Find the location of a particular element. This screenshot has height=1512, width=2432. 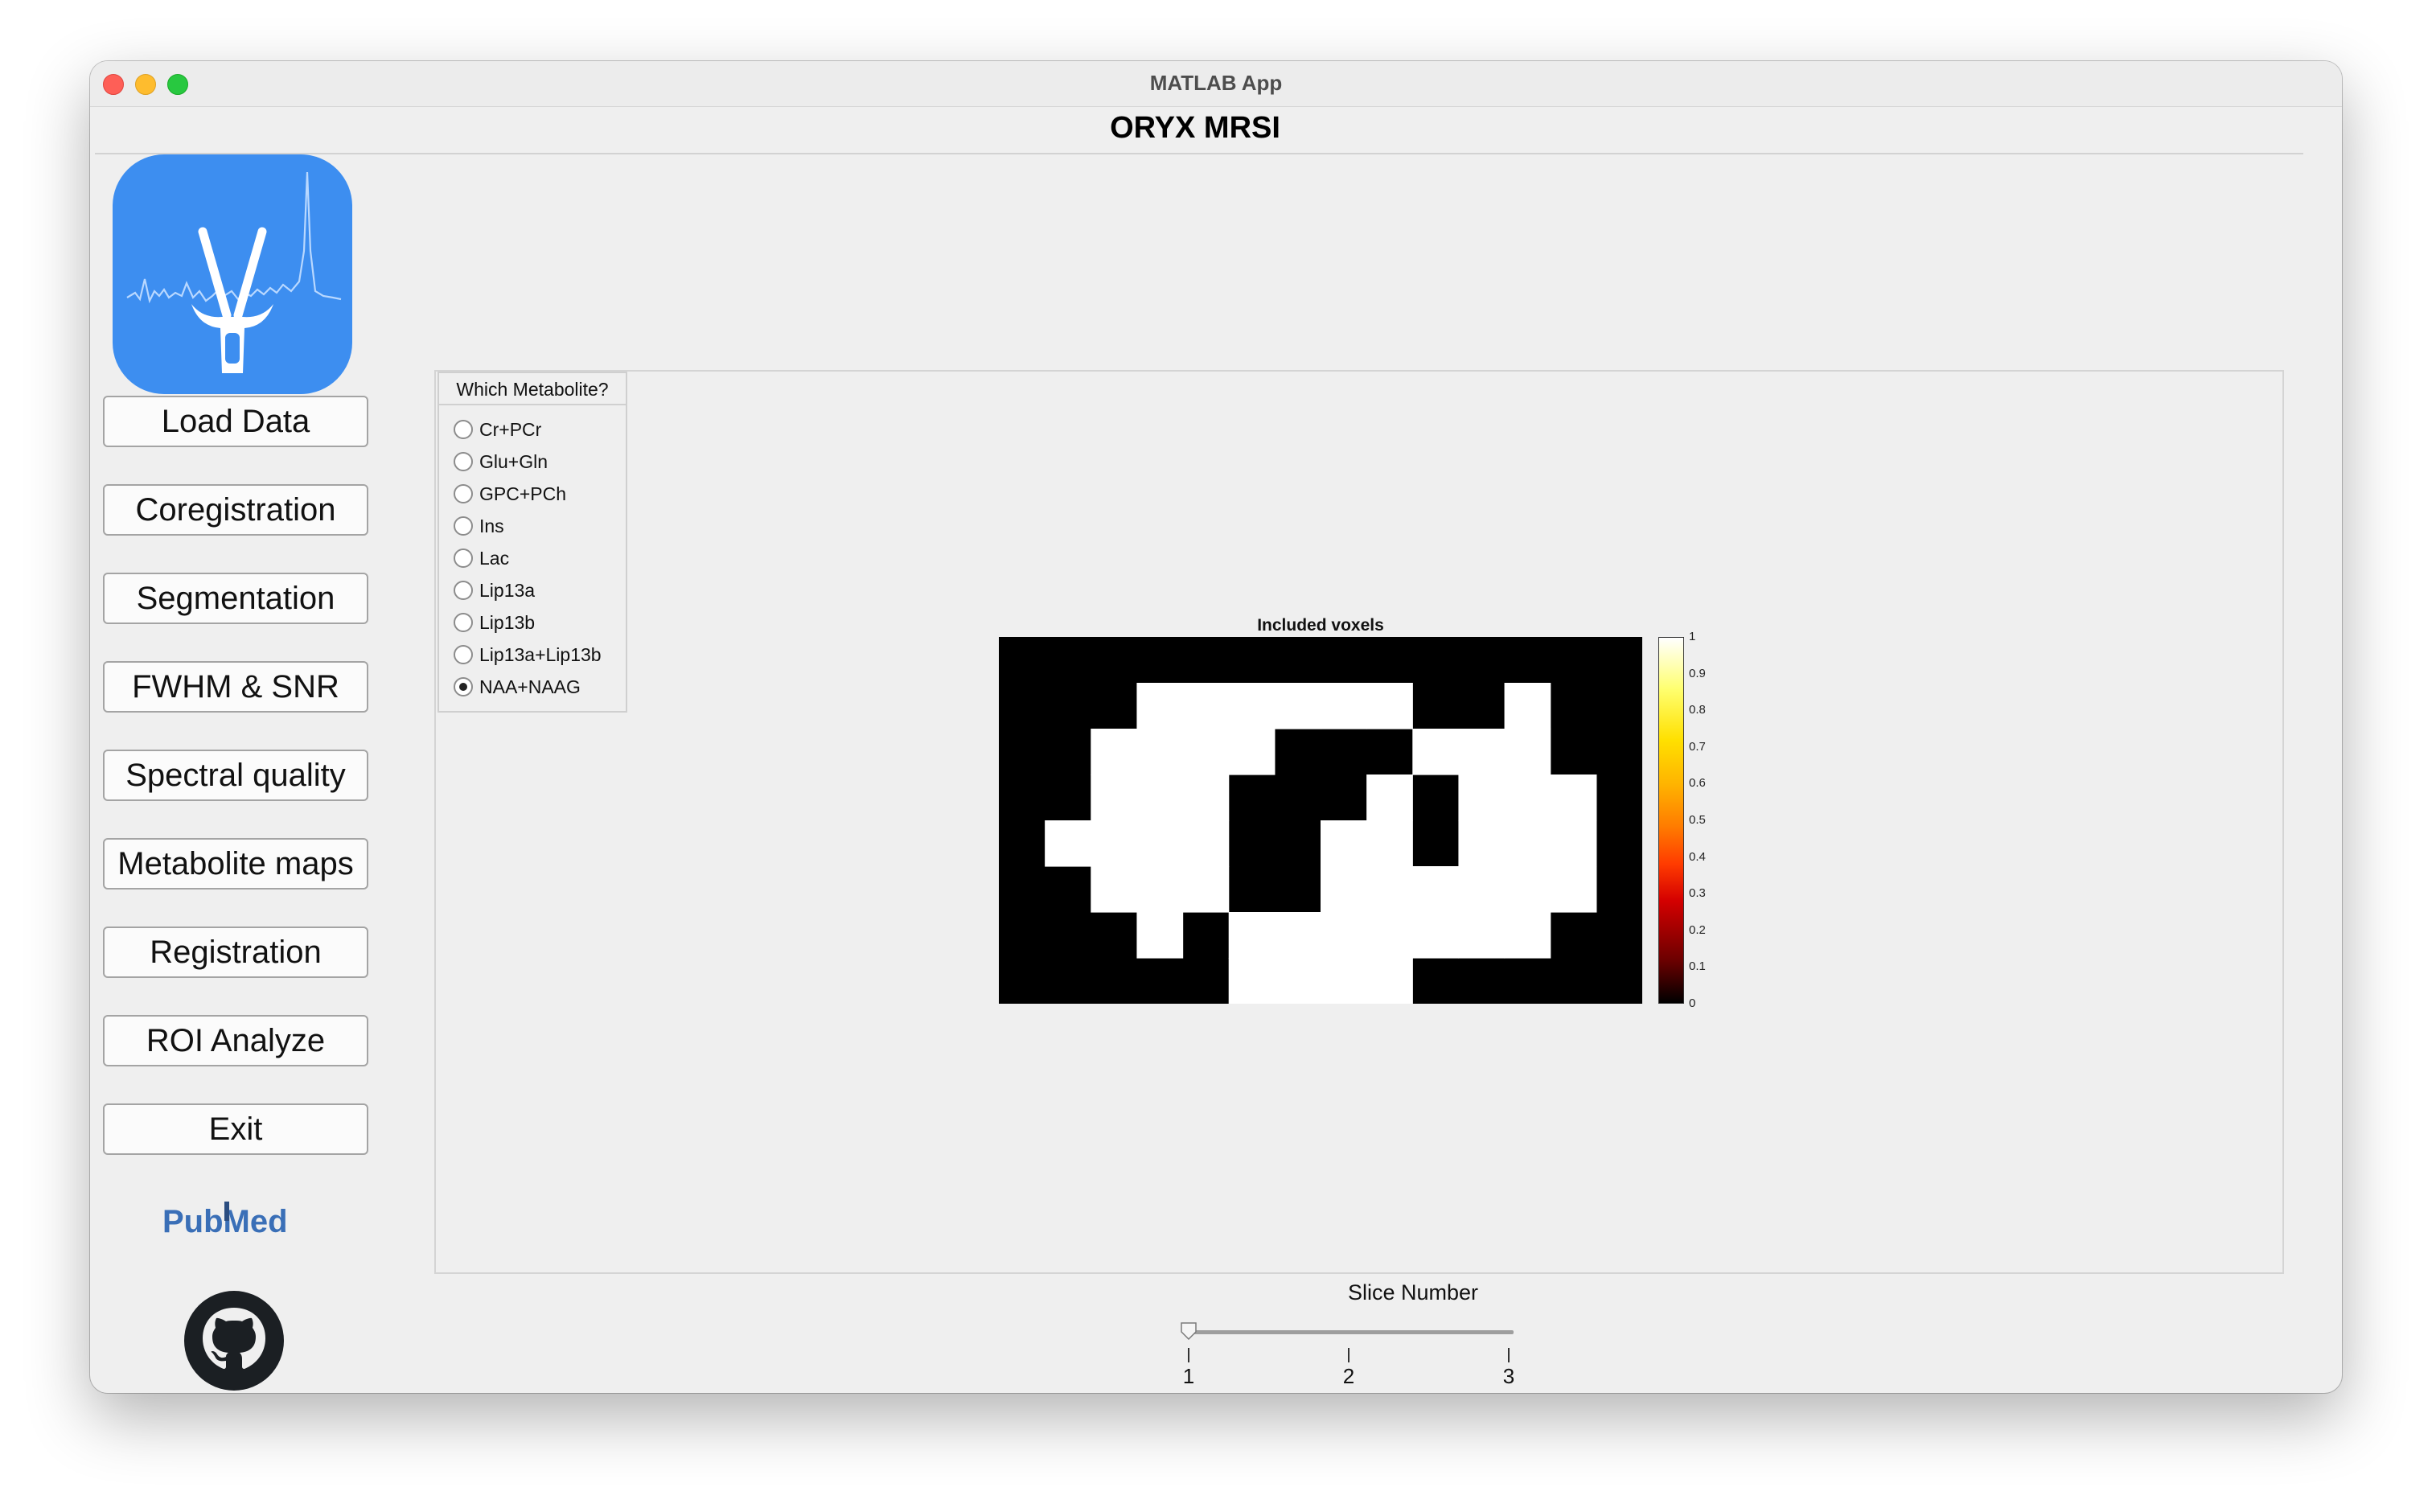

radio-label: Cr+PCr is located at coordinates (510, 429).